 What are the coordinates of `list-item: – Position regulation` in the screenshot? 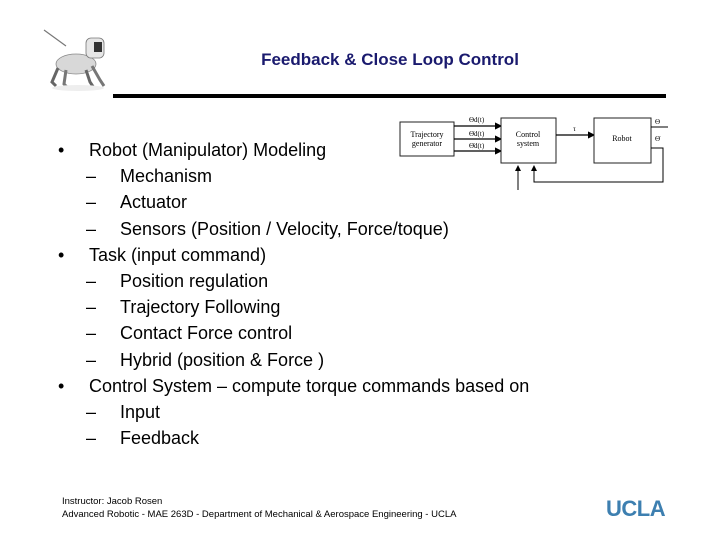 It's located at (293, 281).